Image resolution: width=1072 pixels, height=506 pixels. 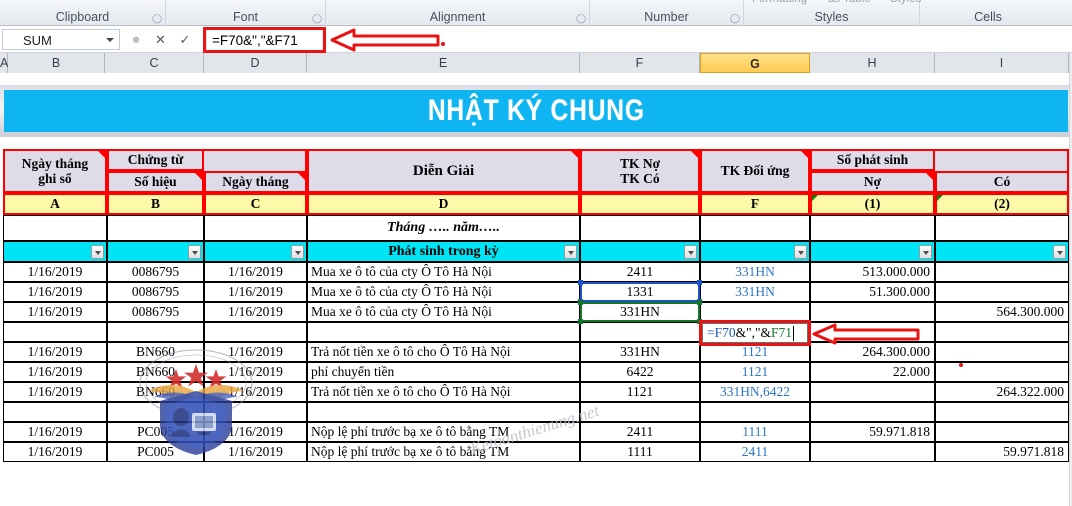 I want to click on cell-dien-giai: phí chuyển tiền, so click(x=443, y=372).